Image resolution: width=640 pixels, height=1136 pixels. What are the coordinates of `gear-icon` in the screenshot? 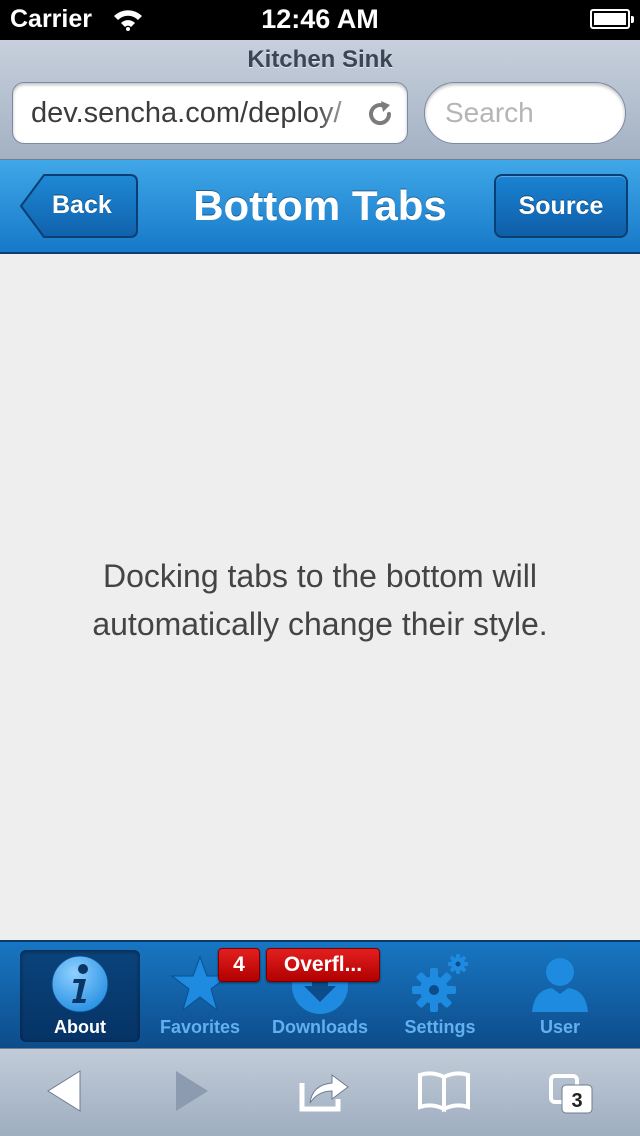 It's located at (440, 984).